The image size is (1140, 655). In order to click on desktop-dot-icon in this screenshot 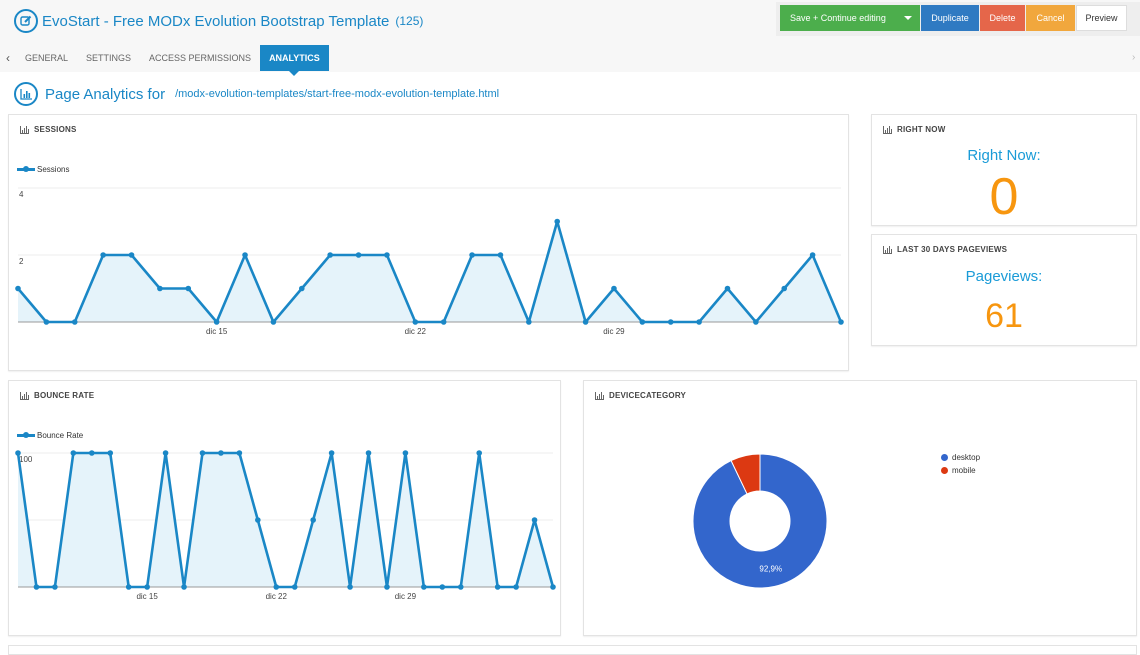, I will do `click(944, 457)`.